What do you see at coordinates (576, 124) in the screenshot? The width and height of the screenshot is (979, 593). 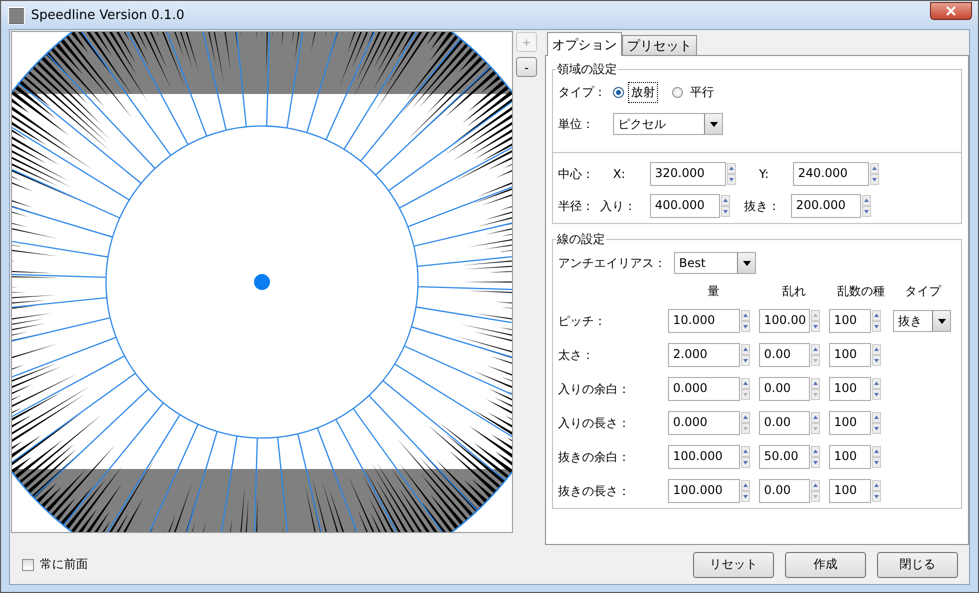 I see `unit-label: 単位：` at bounding box center [576, 124].